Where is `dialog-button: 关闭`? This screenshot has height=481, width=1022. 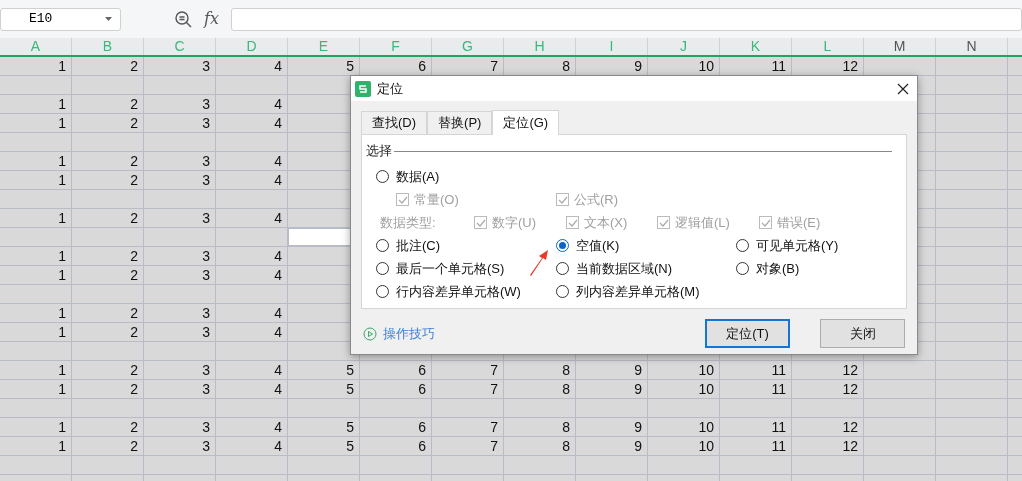 dialog-button: 关闭 is located at coordinates (862, 333).